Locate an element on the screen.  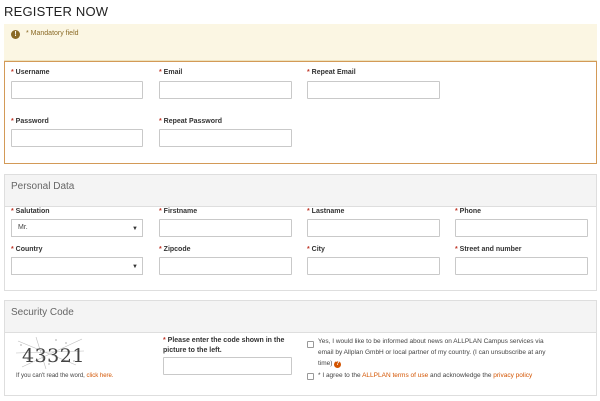
captcha-code-field is located at coordinates (227, 366).